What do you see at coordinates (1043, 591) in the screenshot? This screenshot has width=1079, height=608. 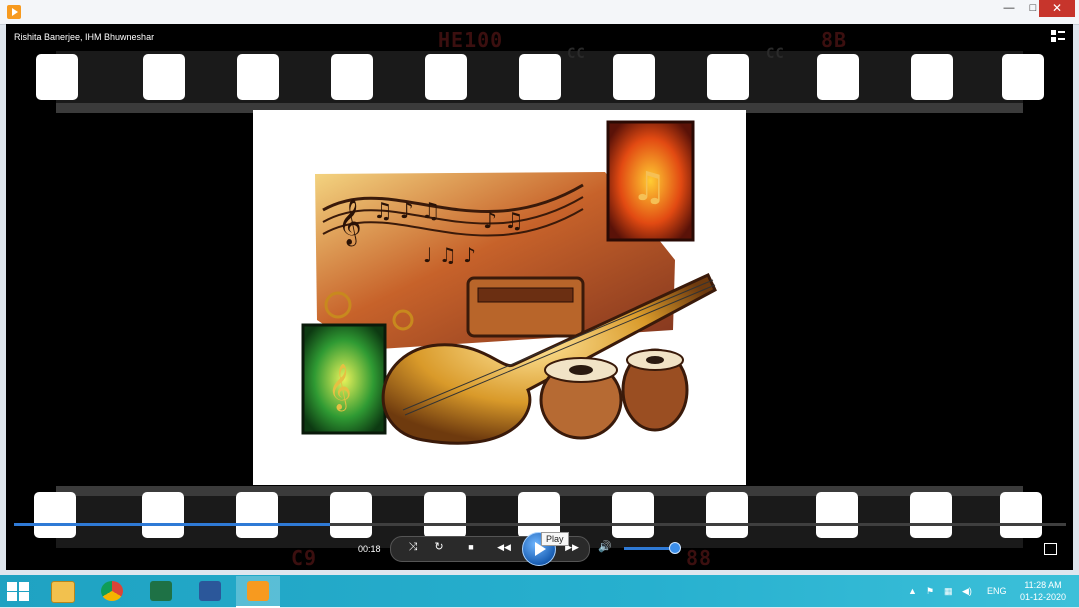 I see `clock: 11:28 AM 01-12-2020` at bounding box center [1043, 591].